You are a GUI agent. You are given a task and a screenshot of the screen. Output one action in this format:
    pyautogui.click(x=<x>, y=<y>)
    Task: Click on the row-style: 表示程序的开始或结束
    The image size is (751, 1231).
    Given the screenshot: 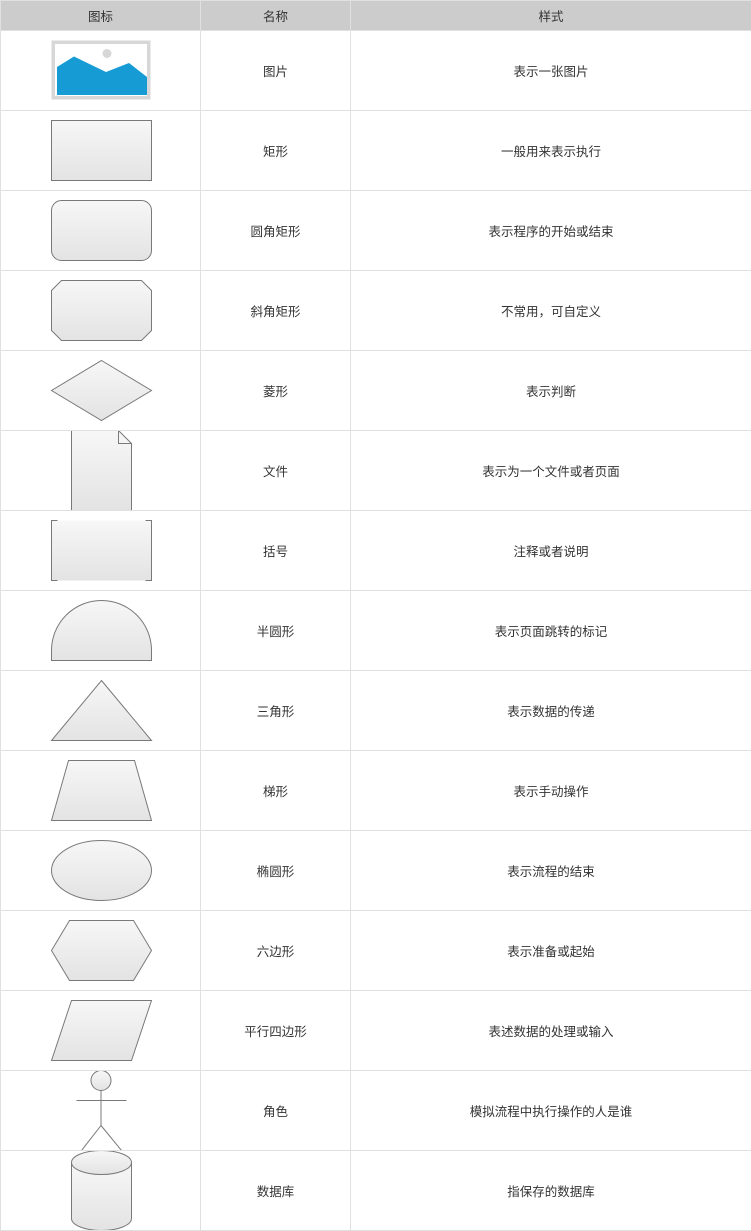 What is the action you would take?
    pyautogui.click(x=550, y=230)
    